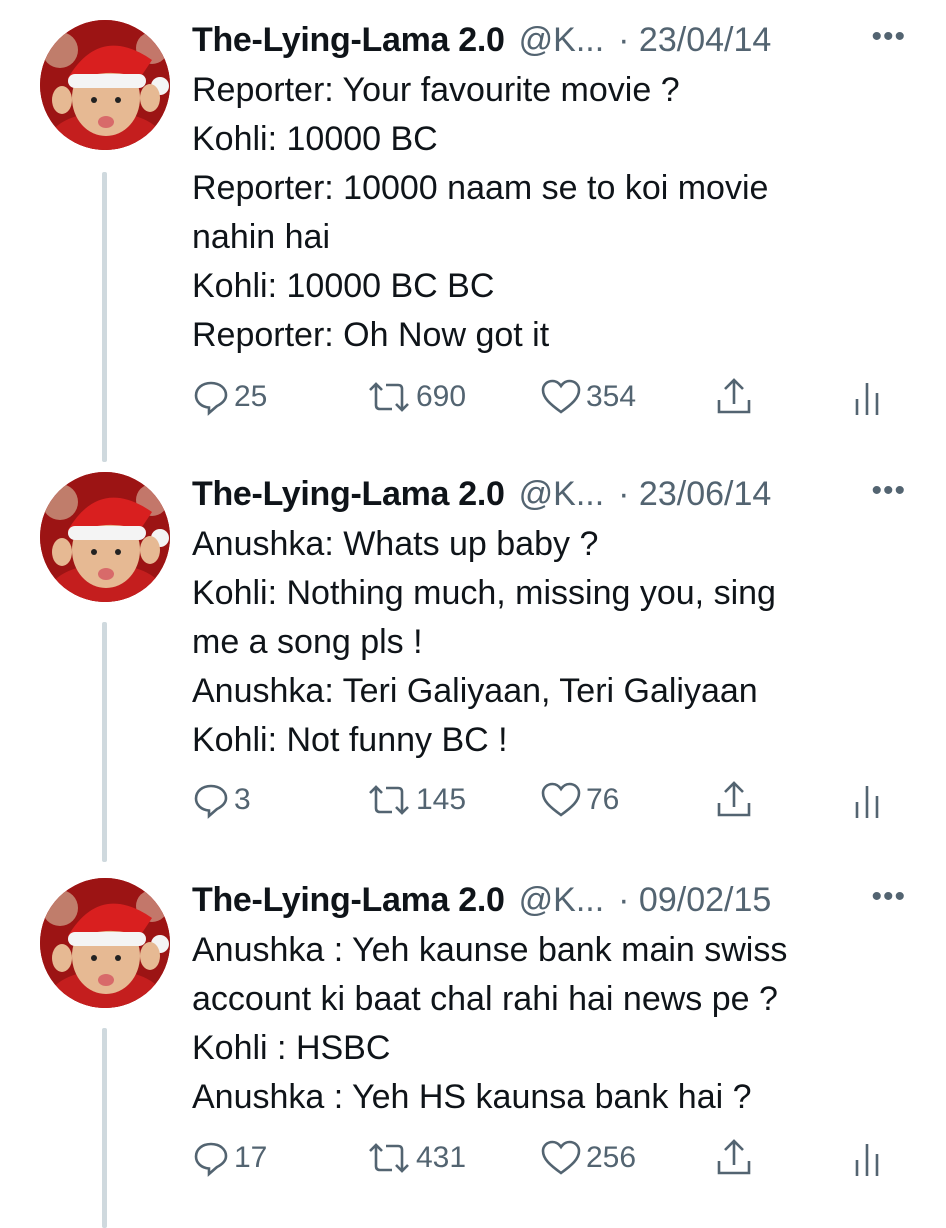 The width and height of the screenshot is (946, 1228). What do you see at coordinates (441, 396) in the screenshot?
I see `retweet-count: 690` at bounding box center [441, 396].